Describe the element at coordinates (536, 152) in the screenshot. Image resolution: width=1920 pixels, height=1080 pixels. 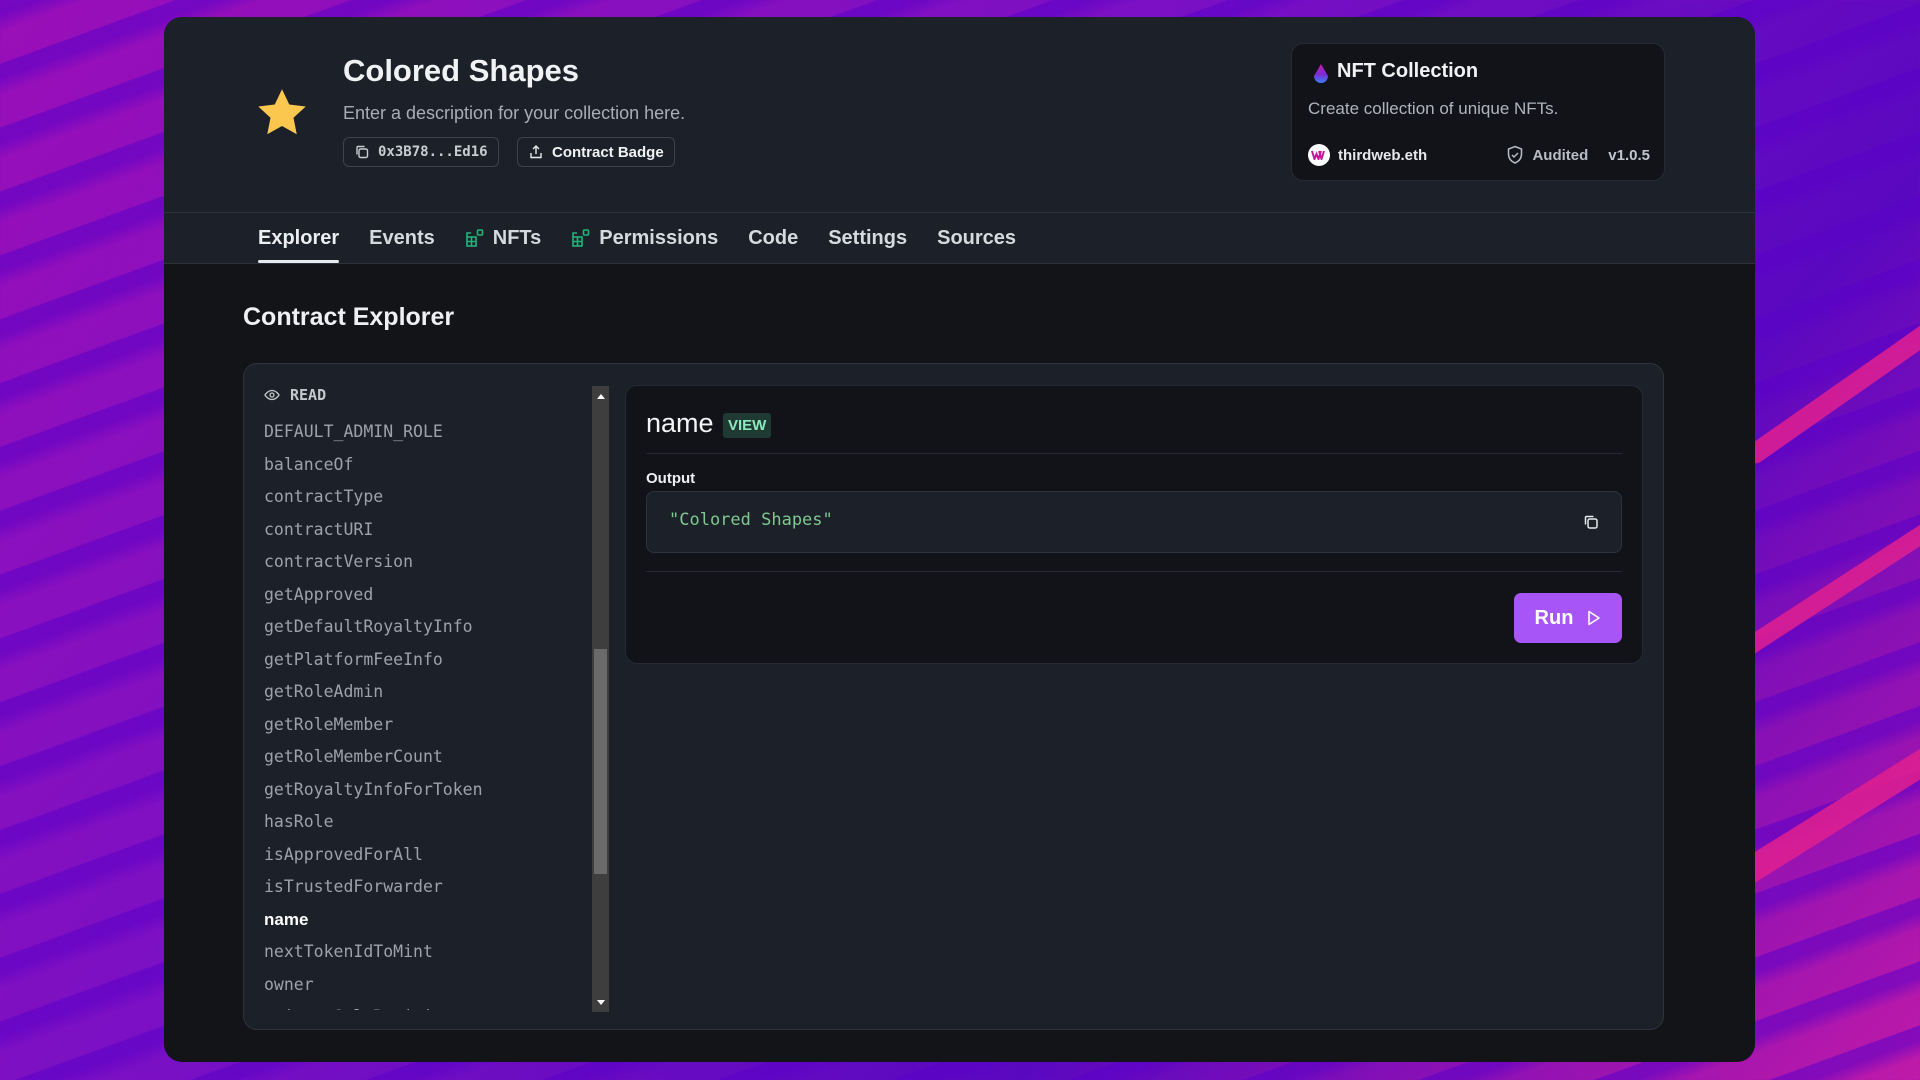
I see `share-icon` at that location.